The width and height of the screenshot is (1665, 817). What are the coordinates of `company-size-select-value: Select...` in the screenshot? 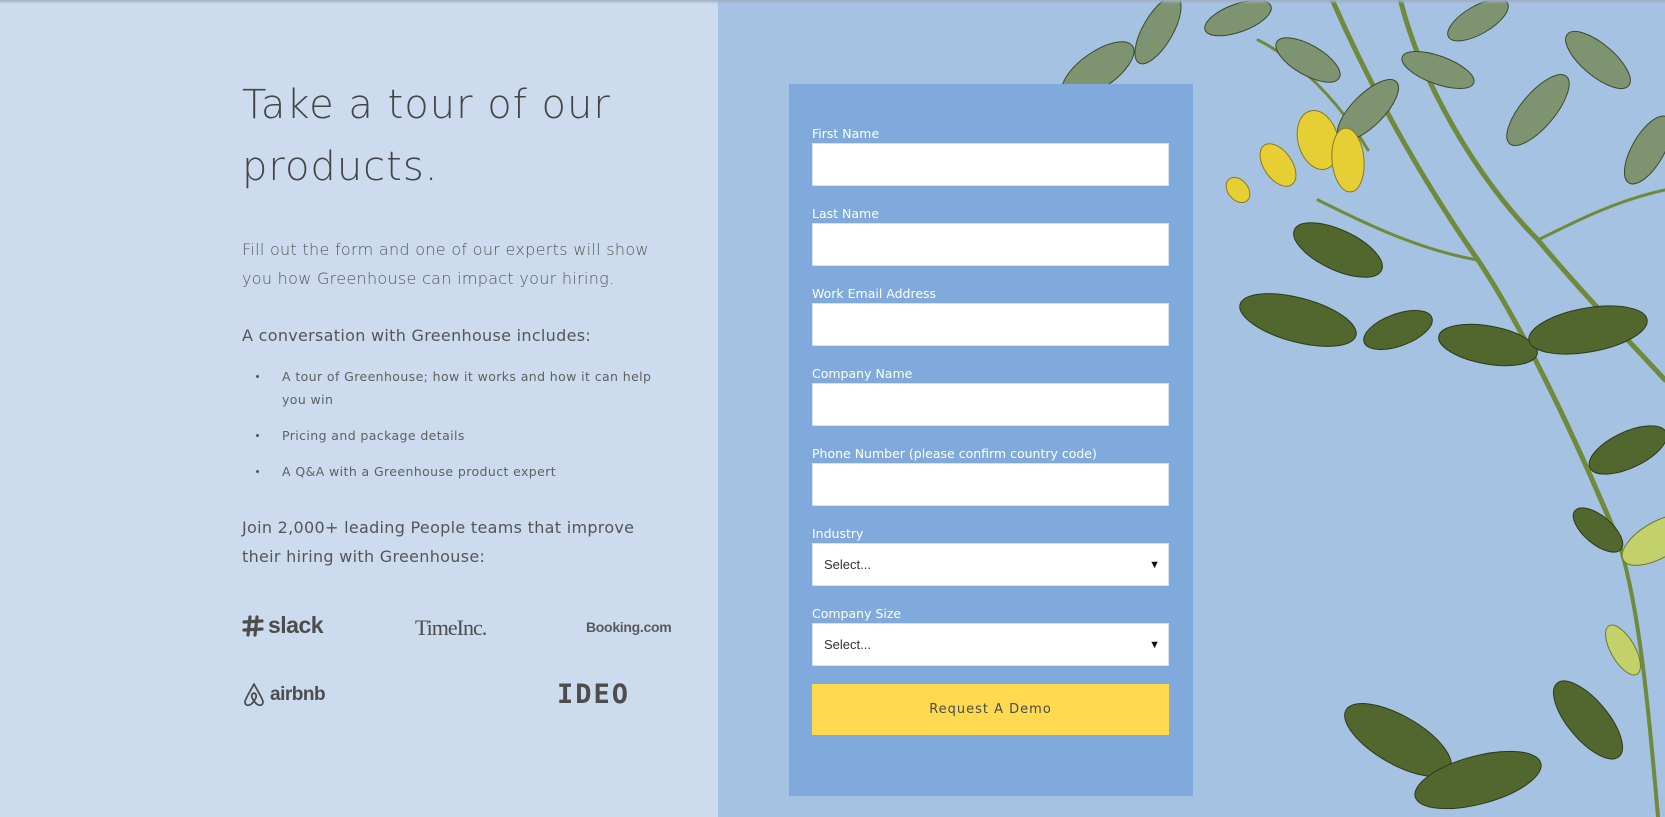 It's located at (847, 644).